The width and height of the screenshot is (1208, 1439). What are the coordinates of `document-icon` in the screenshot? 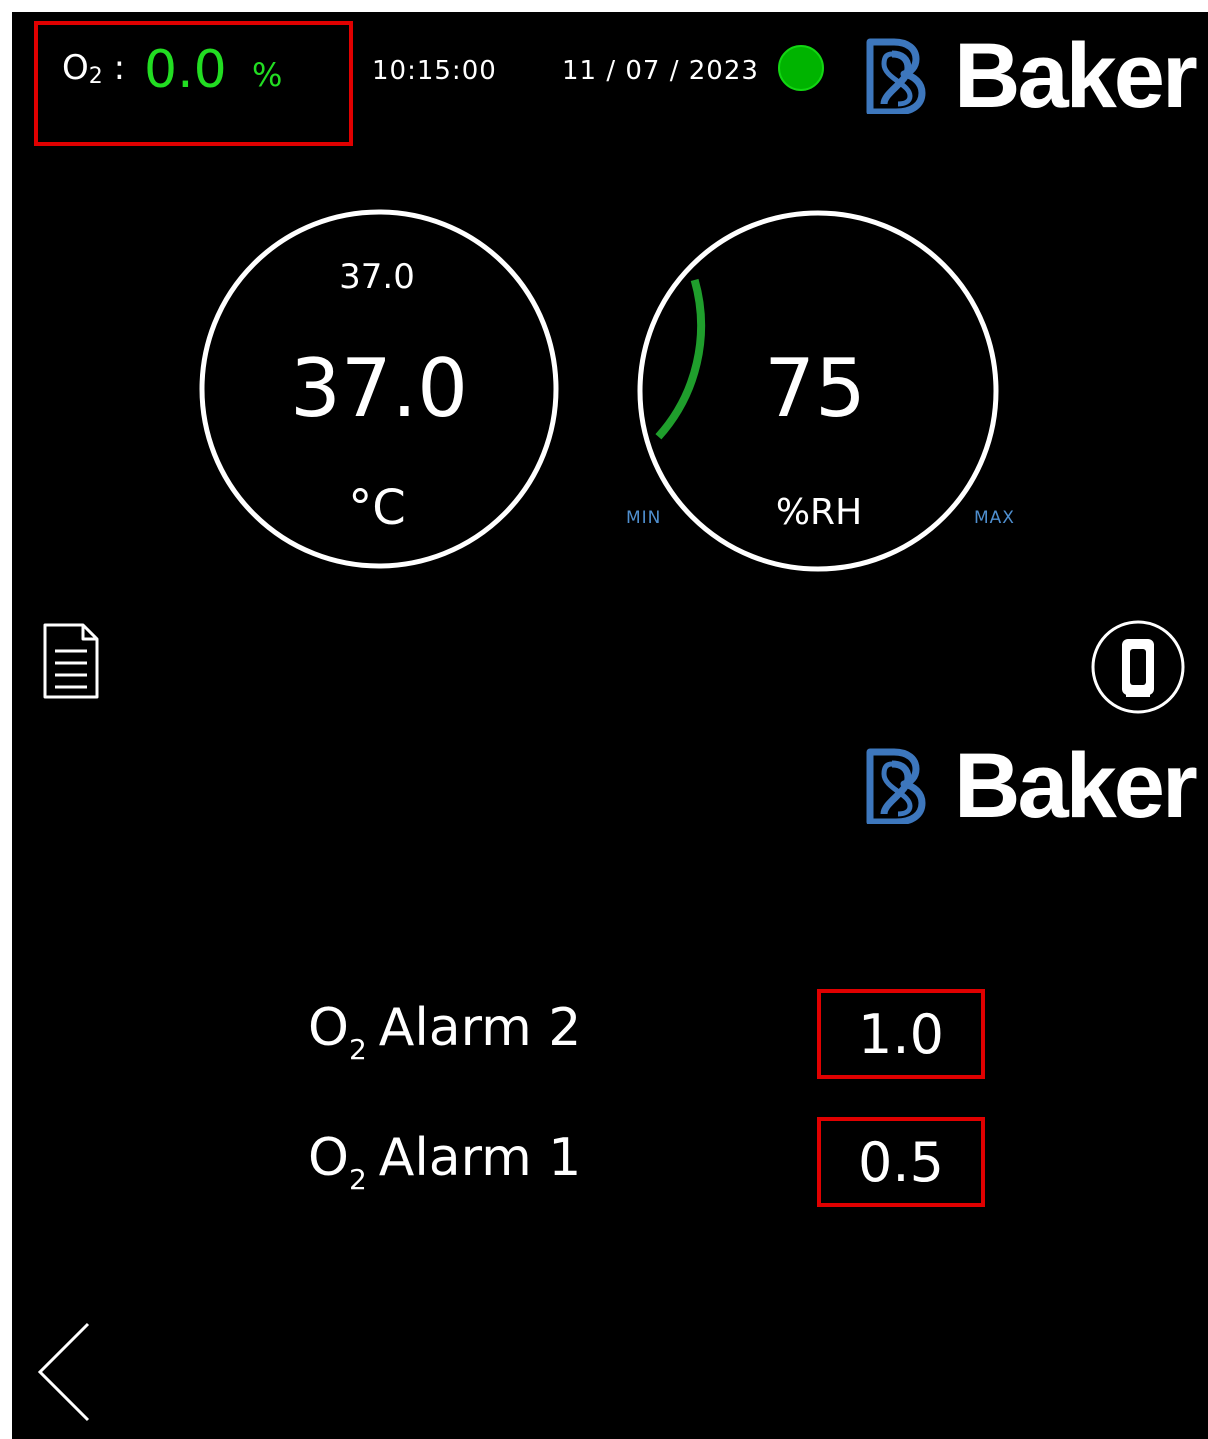 It's located at (71, 661).